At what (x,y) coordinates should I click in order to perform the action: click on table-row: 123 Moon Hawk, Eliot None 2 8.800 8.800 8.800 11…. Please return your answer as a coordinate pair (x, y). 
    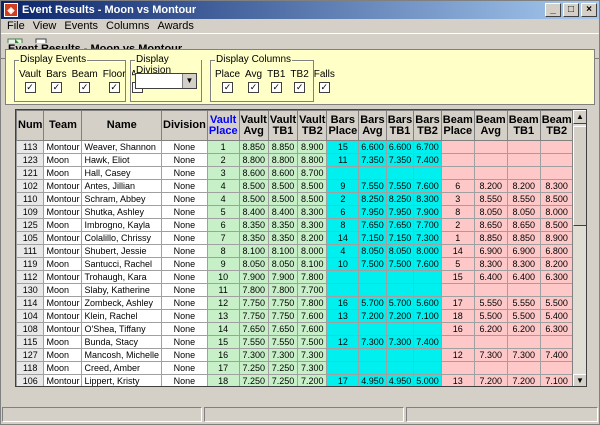
    Looking at the image, I should click on (301, 160).